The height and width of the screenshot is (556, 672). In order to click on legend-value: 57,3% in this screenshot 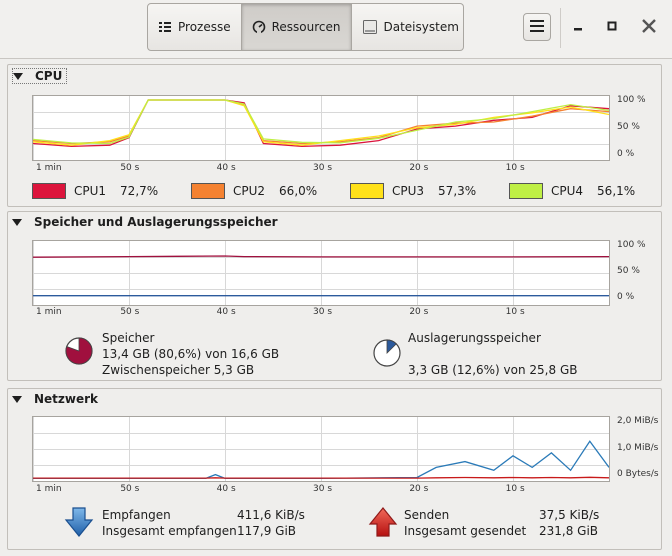, I will do `click(457, 191)`.